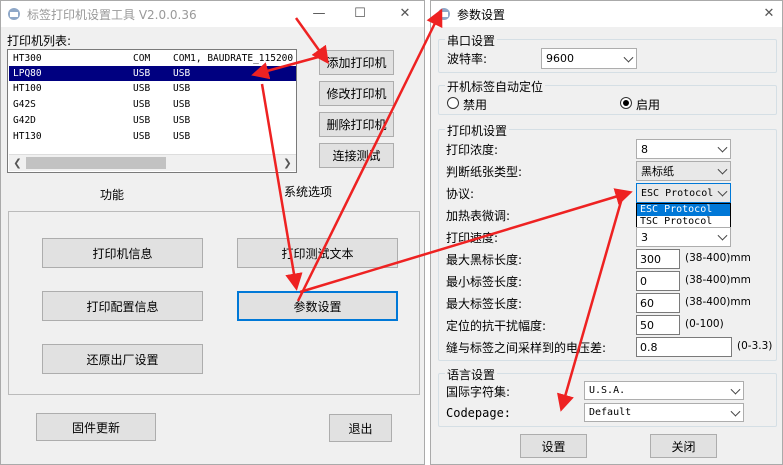 The image size is (783, 465). Describe the element at coordinates (152, 120) in the screenshot. I see `printer-row: G42D USB USB` at that location.